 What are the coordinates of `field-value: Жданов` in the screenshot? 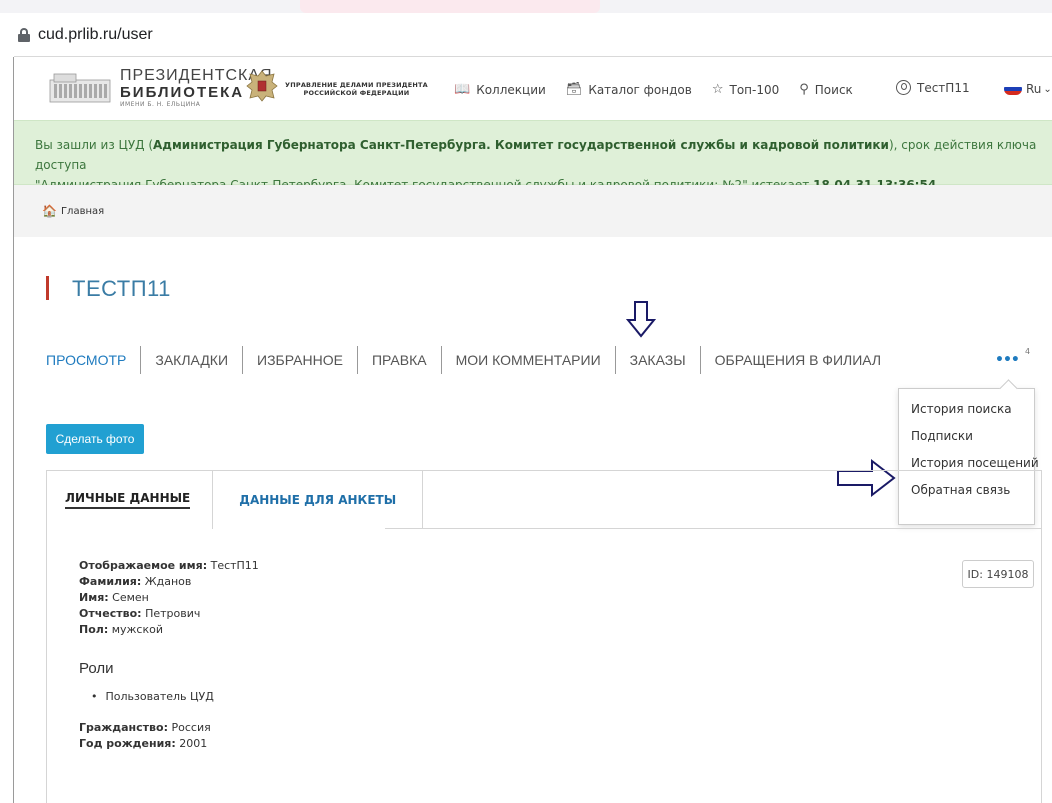 It's located at (168, 581).